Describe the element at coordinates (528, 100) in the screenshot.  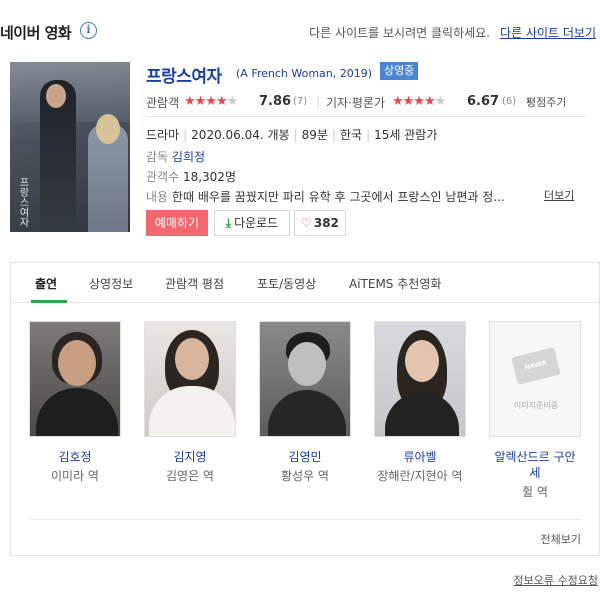
I see `chevron-right-icon: ›` at that location.